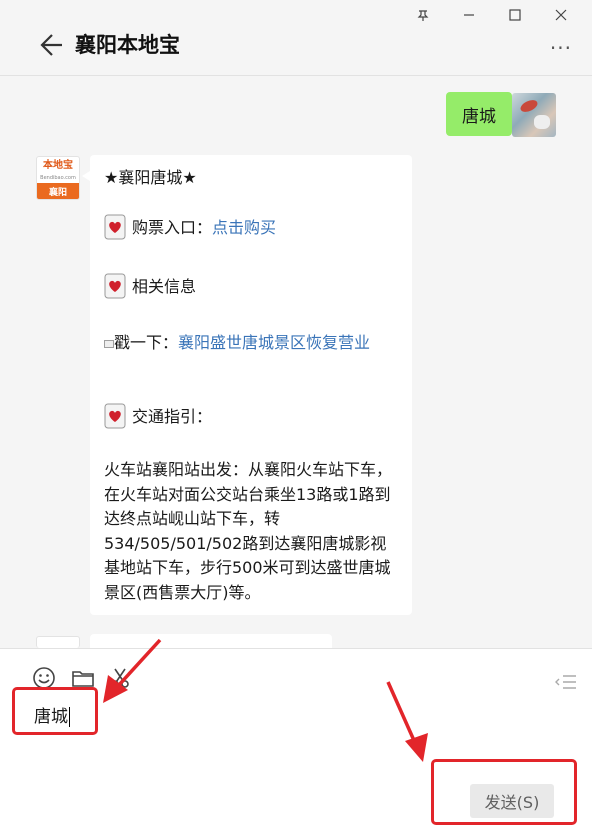 The image size is (592, 827). I want to click on pin-icon, so click(423, 15).